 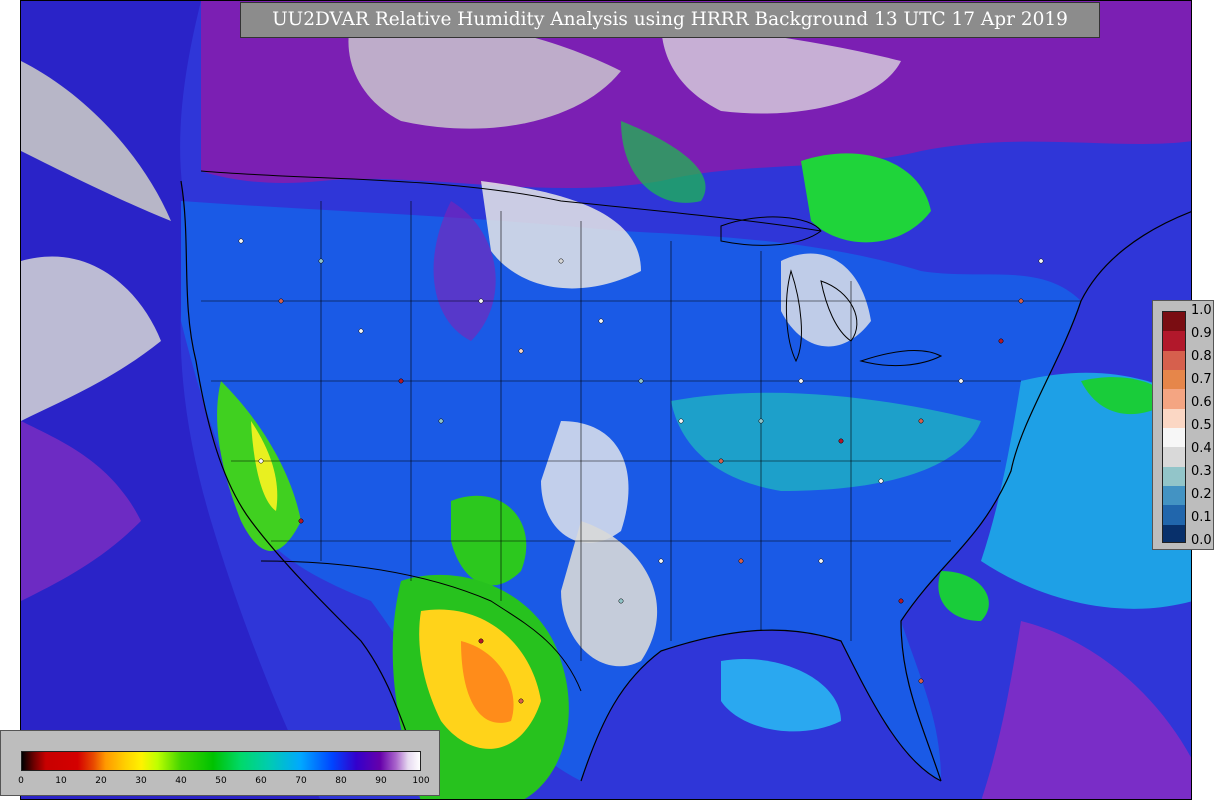 I want to click on observation-legend: 1.0 0.9 0.8 0.7 0.6 0.5 0.4 0.3 0.2 0.1 0.0, so click(x=1183, y=425).